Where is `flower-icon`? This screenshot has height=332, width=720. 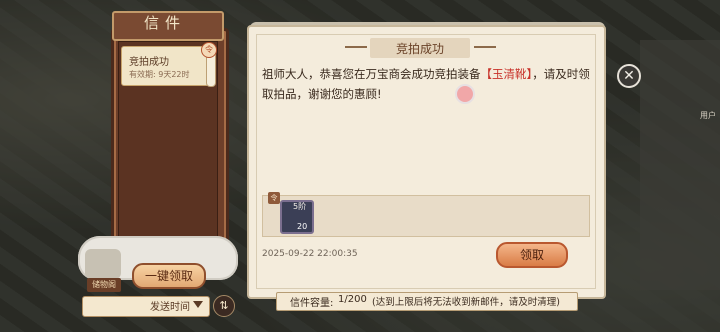 flower-icon is located at coordinates (465, 94).